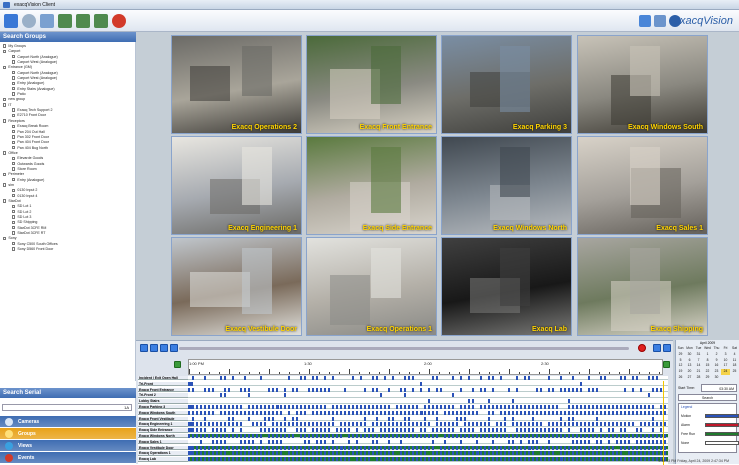 The height and width of the screenshot is (465, 739). Describe the element at coordinates (403, 389) in the screenshot. I see `timeline-track: Exacq Front Entrance` at that location.